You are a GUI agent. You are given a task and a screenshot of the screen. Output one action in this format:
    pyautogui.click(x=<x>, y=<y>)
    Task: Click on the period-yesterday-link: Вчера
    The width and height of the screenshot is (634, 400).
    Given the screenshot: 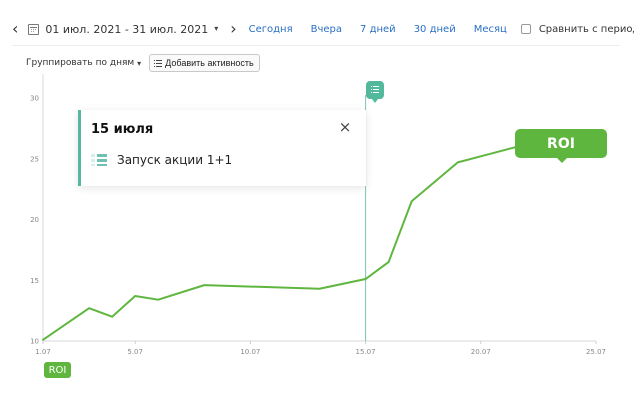 What is the action you would take?
    pyautogui.click(x=326, y=29)
    